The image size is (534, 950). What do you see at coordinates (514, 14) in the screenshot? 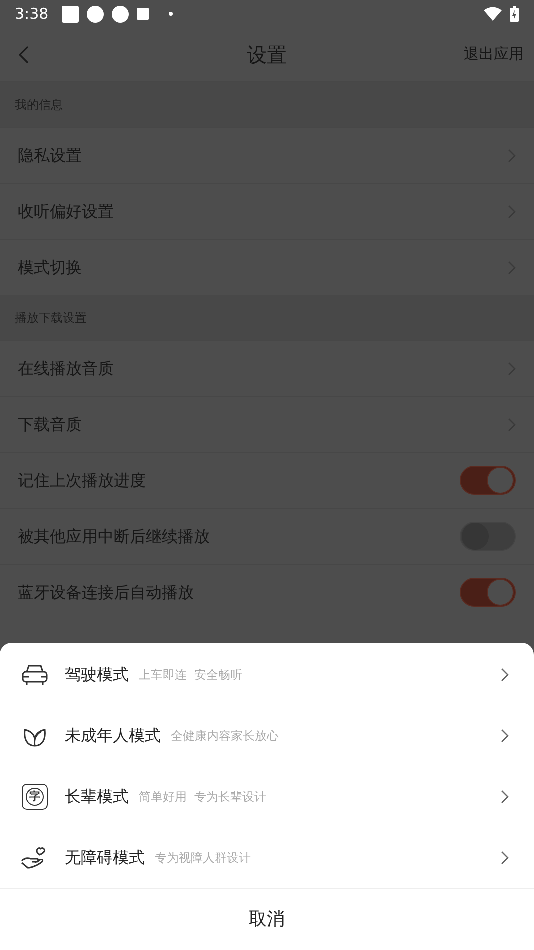
I see `battery-icon` at bounding box center [514, 14].